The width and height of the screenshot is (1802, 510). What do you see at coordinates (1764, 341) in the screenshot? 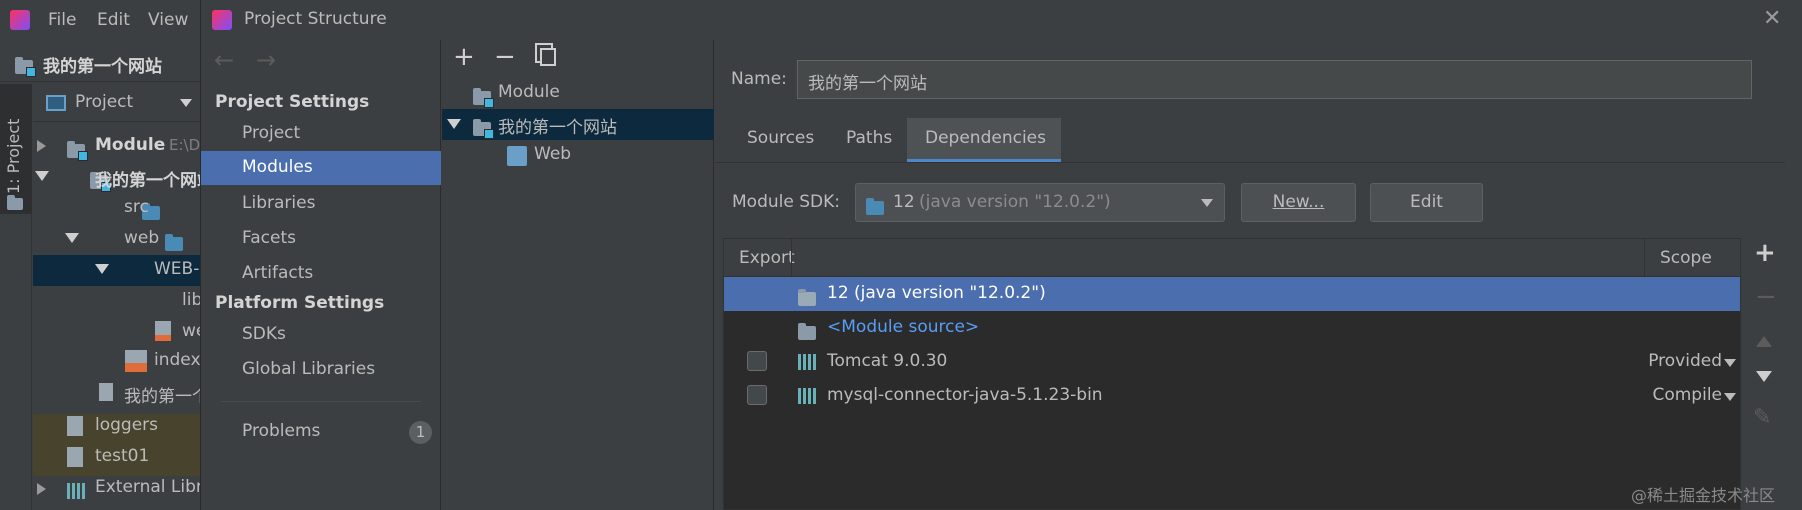
I see `move-up-icon` at bounding box center [1764, 341].